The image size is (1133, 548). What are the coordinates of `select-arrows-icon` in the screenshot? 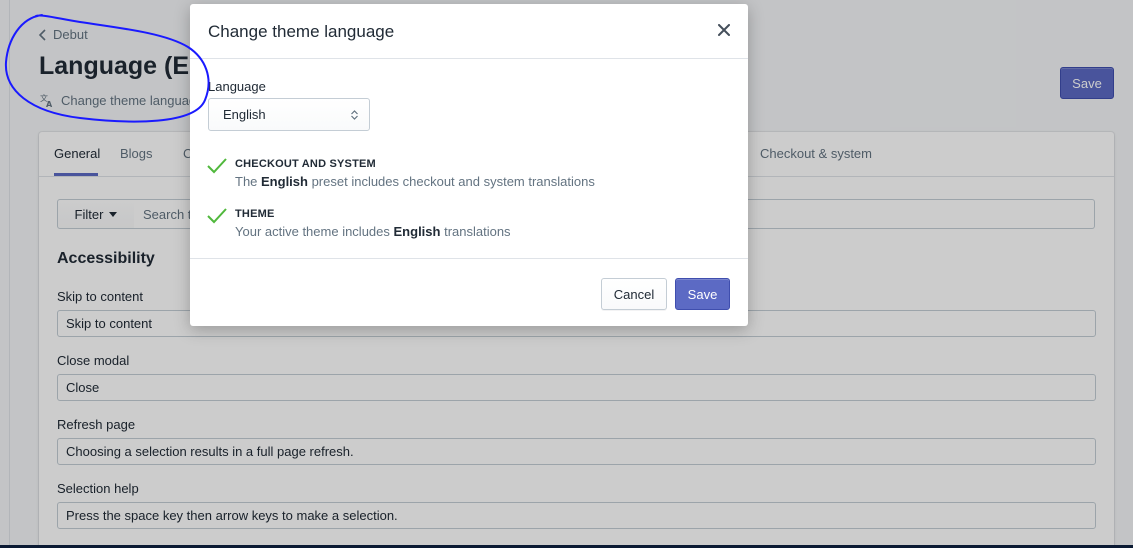 It's located at (354, 115).